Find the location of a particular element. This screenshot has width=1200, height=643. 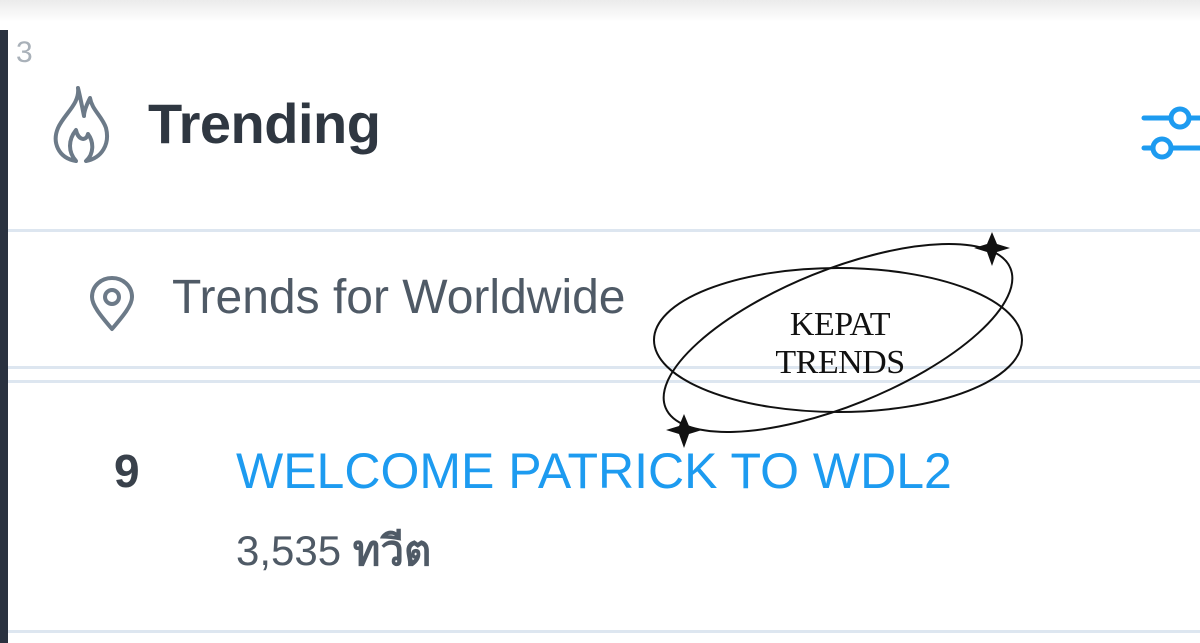

settings-sliders-icon is located at coordinates (1170, 130).